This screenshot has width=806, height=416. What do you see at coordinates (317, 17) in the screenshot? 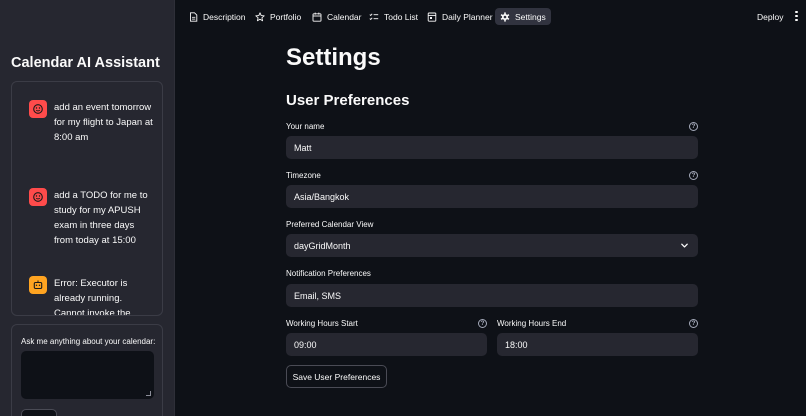
I see `calendar-icon` at bounding box center [317, 17].